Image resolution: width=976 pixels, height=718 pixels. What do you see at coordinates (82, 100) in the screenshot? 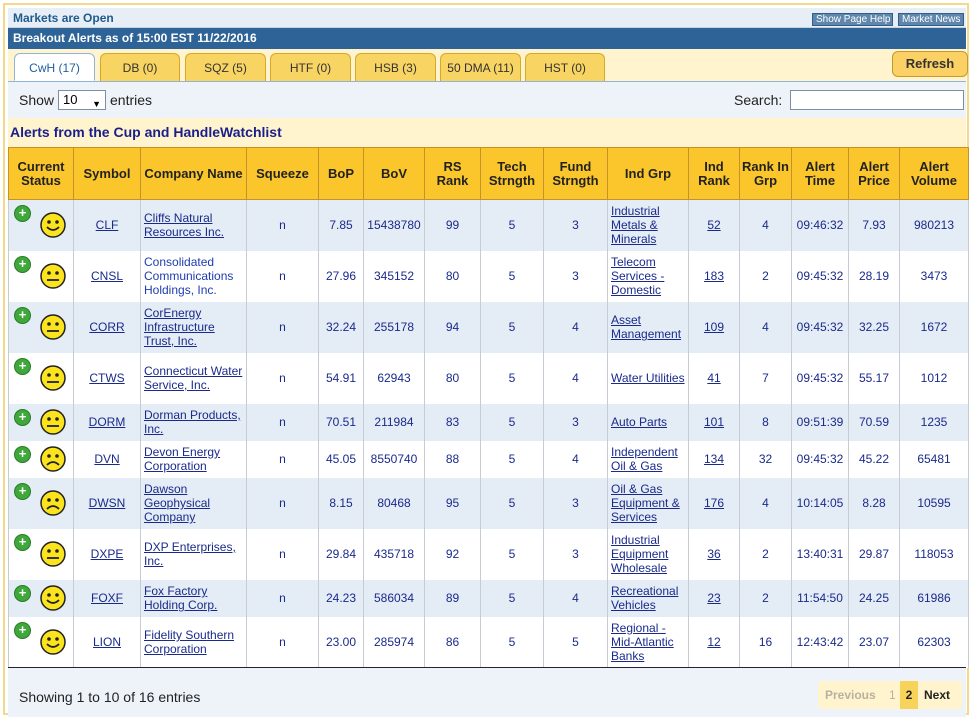
I see `page-size-select: 10 ▼` at bounding box center [82, 100].